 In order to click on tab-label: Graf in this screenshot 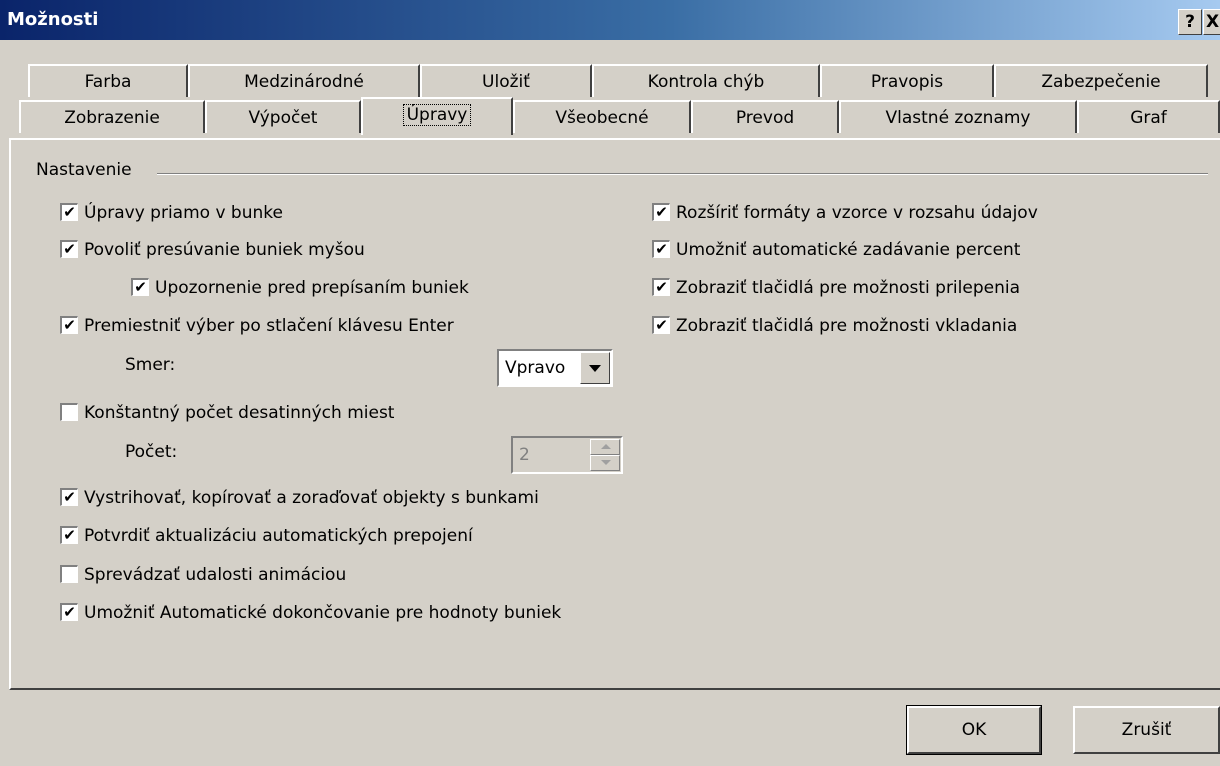, I will do `click(1148, 118)`.